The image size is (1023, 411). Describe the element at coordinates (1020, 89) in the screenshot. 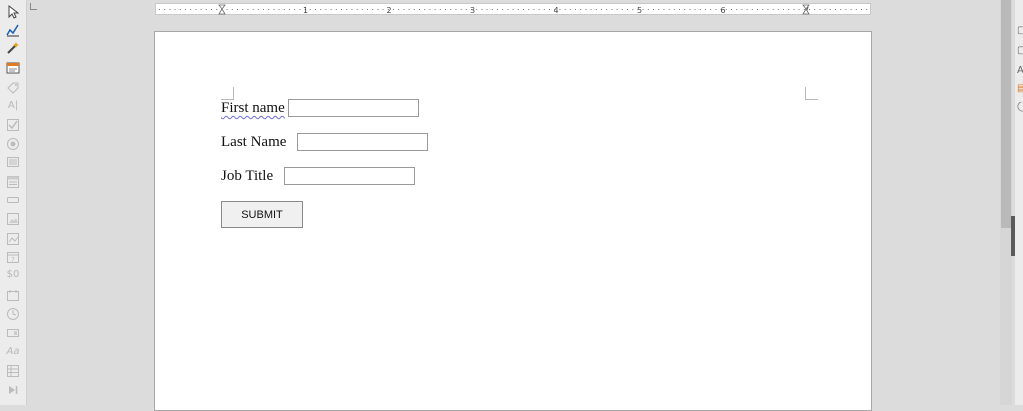

I see `sidebar-deck-button: ▤` at that location.